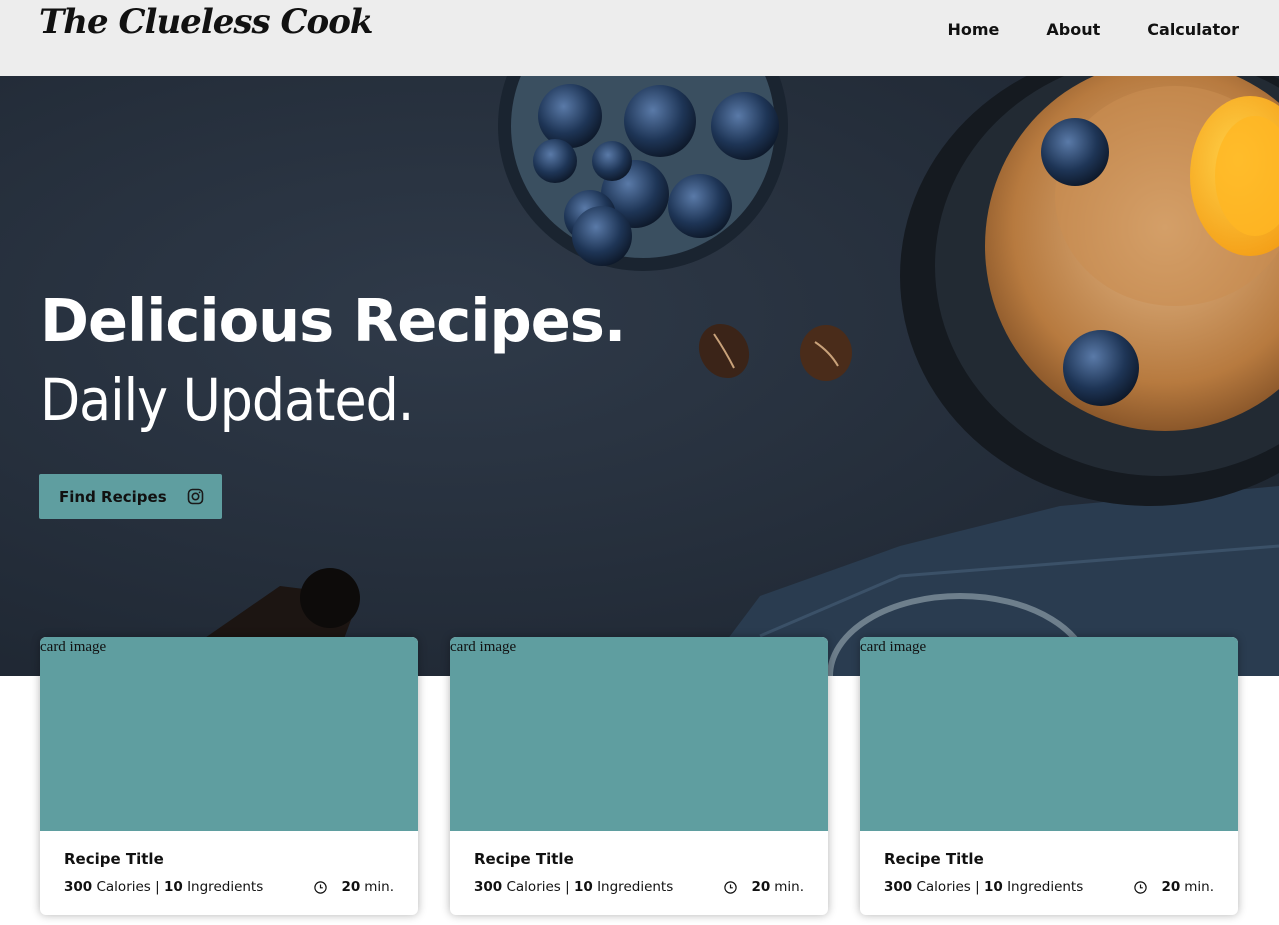  What do you see at coordinates (1073, 29) in the screenshot?
I see `nav-link-about: About` at bounding box center [1073, 29].